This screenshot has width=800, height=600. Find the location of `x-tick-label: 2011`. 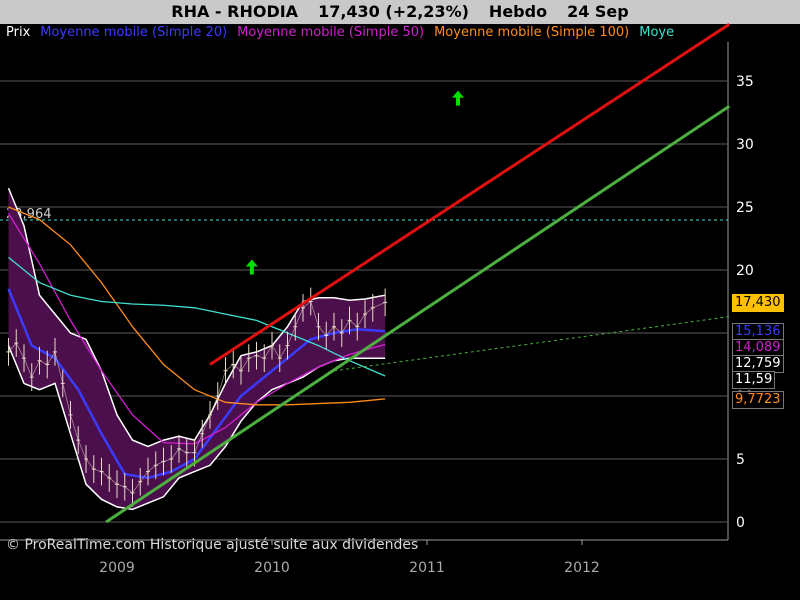

x-tick-label: 2011 is located at coordinates (427, 568).